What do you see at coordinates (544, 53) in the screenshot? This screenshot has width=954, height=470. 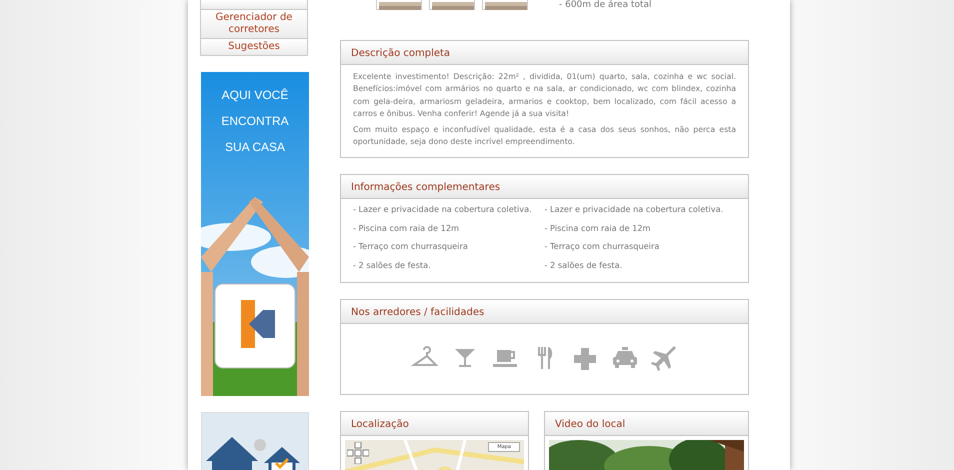 I see `panel-title: Descrição completa` at bounding box center [544, 53].